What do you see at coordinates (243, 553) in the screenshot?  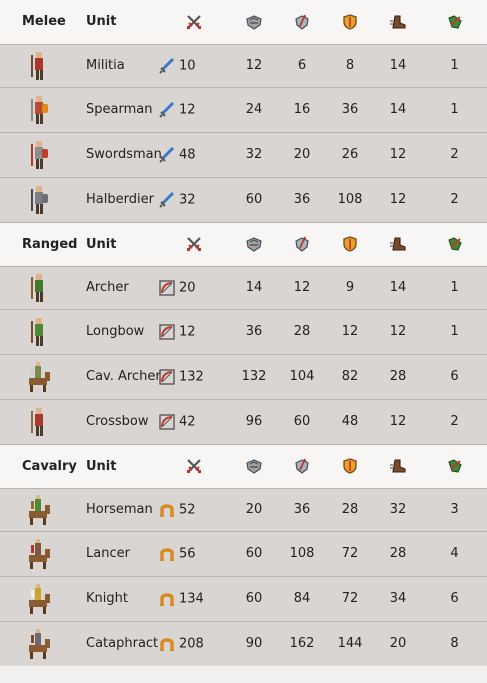 I see `unit-row-lancer: Lancer 56 60 108 72 28 4` at bounding box center [243, 553].